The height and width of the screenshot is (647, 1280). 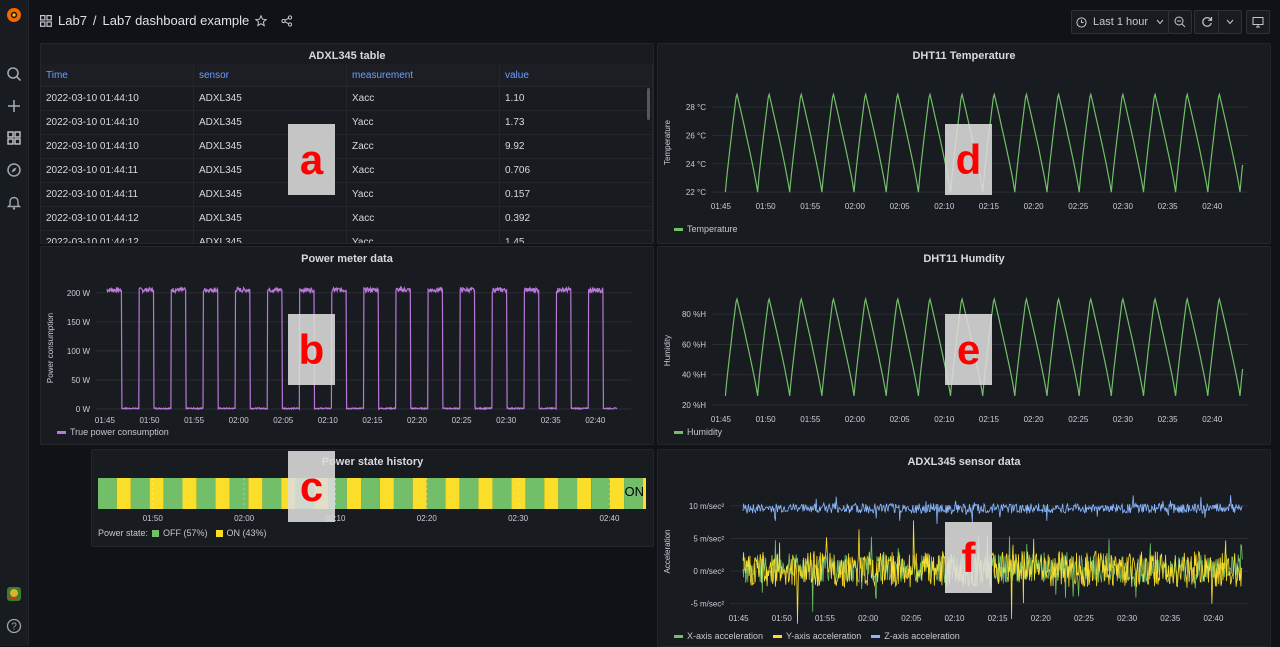 I want to click on y-tick-label: 10 m/sec², so click(x=706, y=506).